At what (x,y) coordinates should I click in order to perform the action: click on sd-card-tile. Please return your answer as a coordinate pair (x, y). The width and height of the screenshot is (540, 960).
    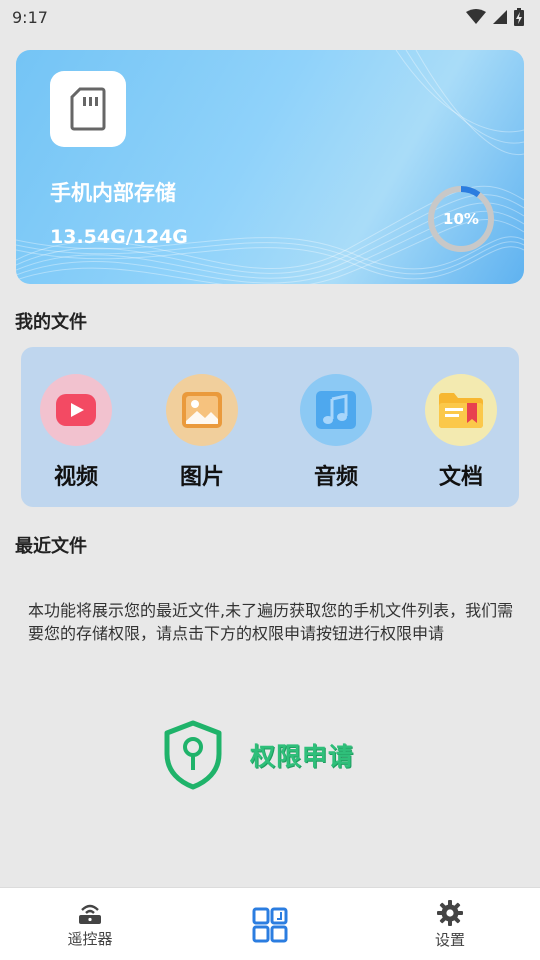
    Looking at the image, I should click on (88, 109).